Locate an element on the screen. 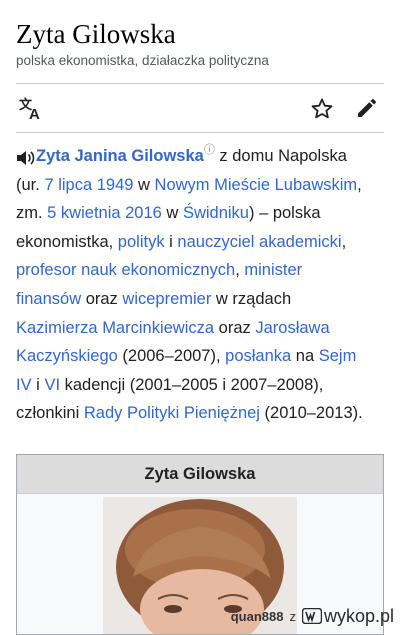  wiki-link: Świdniku is located at coordinates (216, 213).